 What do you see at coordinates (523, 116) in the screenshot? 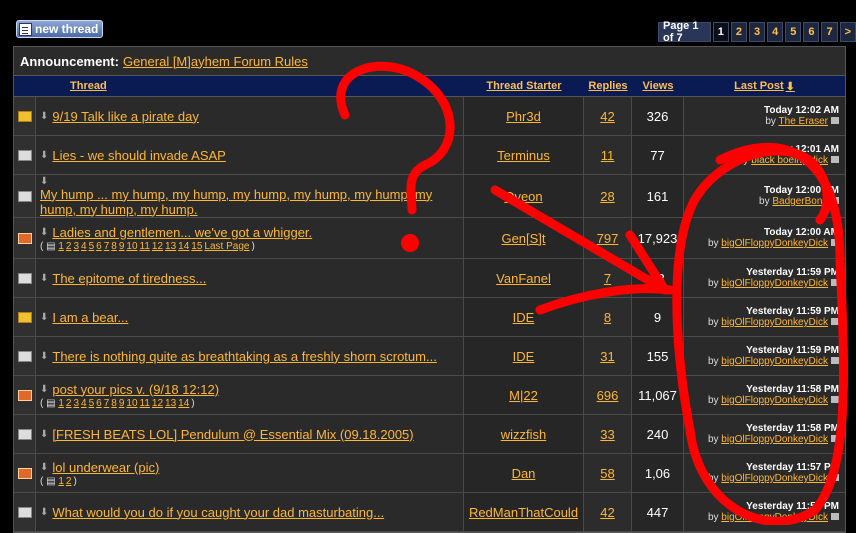
I see `thread-starter-link: Phr3d` at bounding box center [523, 116].